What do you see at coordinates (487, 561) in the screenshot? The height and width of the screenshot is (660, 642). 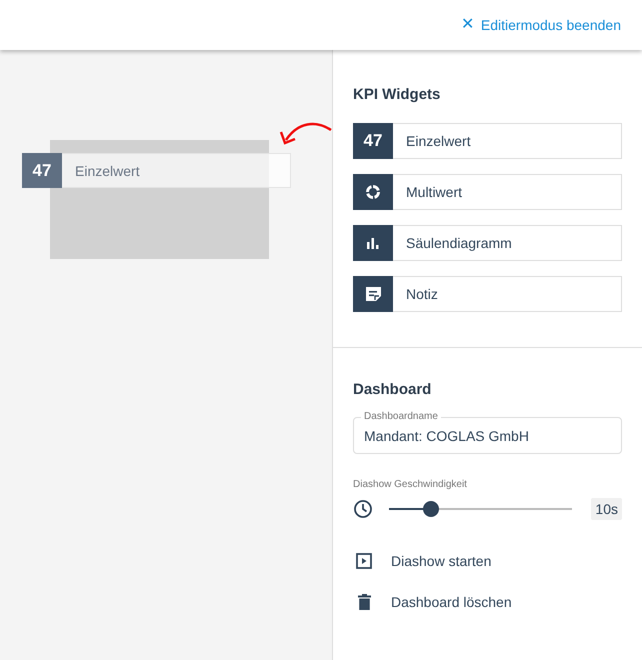 I see `start-slideshow-button: Diashow starten` at bounding box center [487, 561].